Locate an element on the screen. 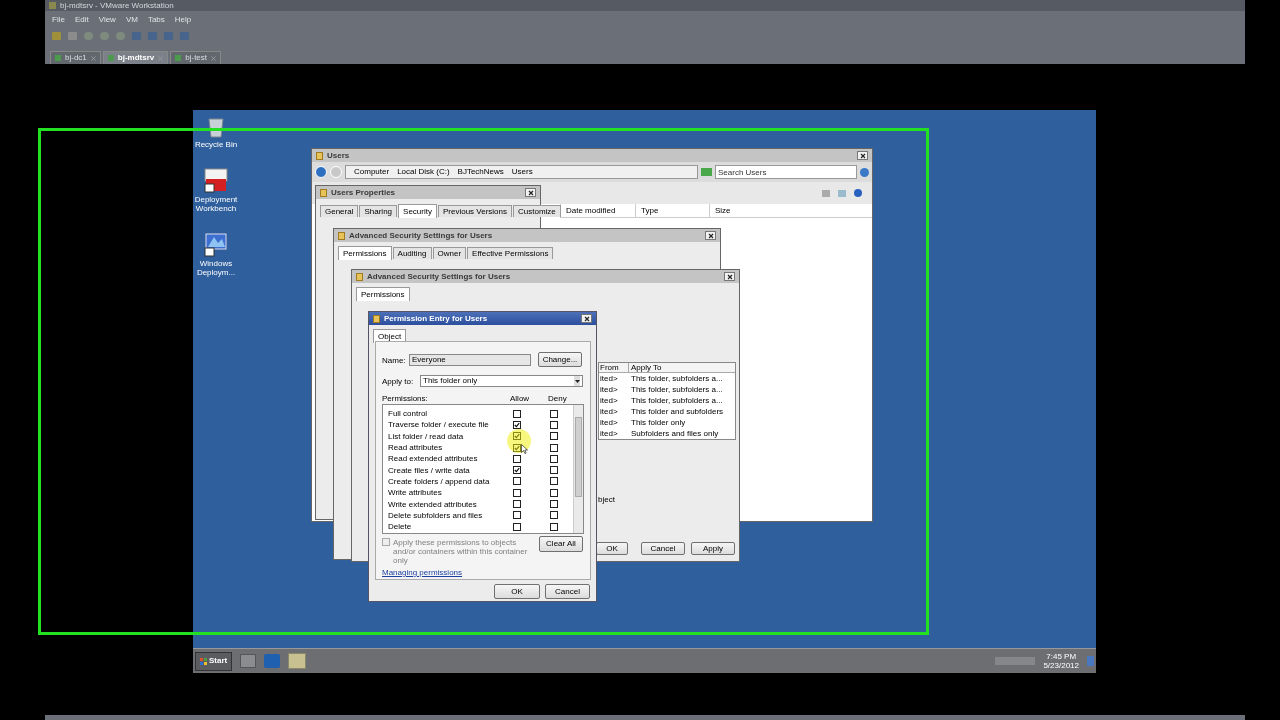  desktop-icon: Recycle Bin is located at coordinates (216, 132).